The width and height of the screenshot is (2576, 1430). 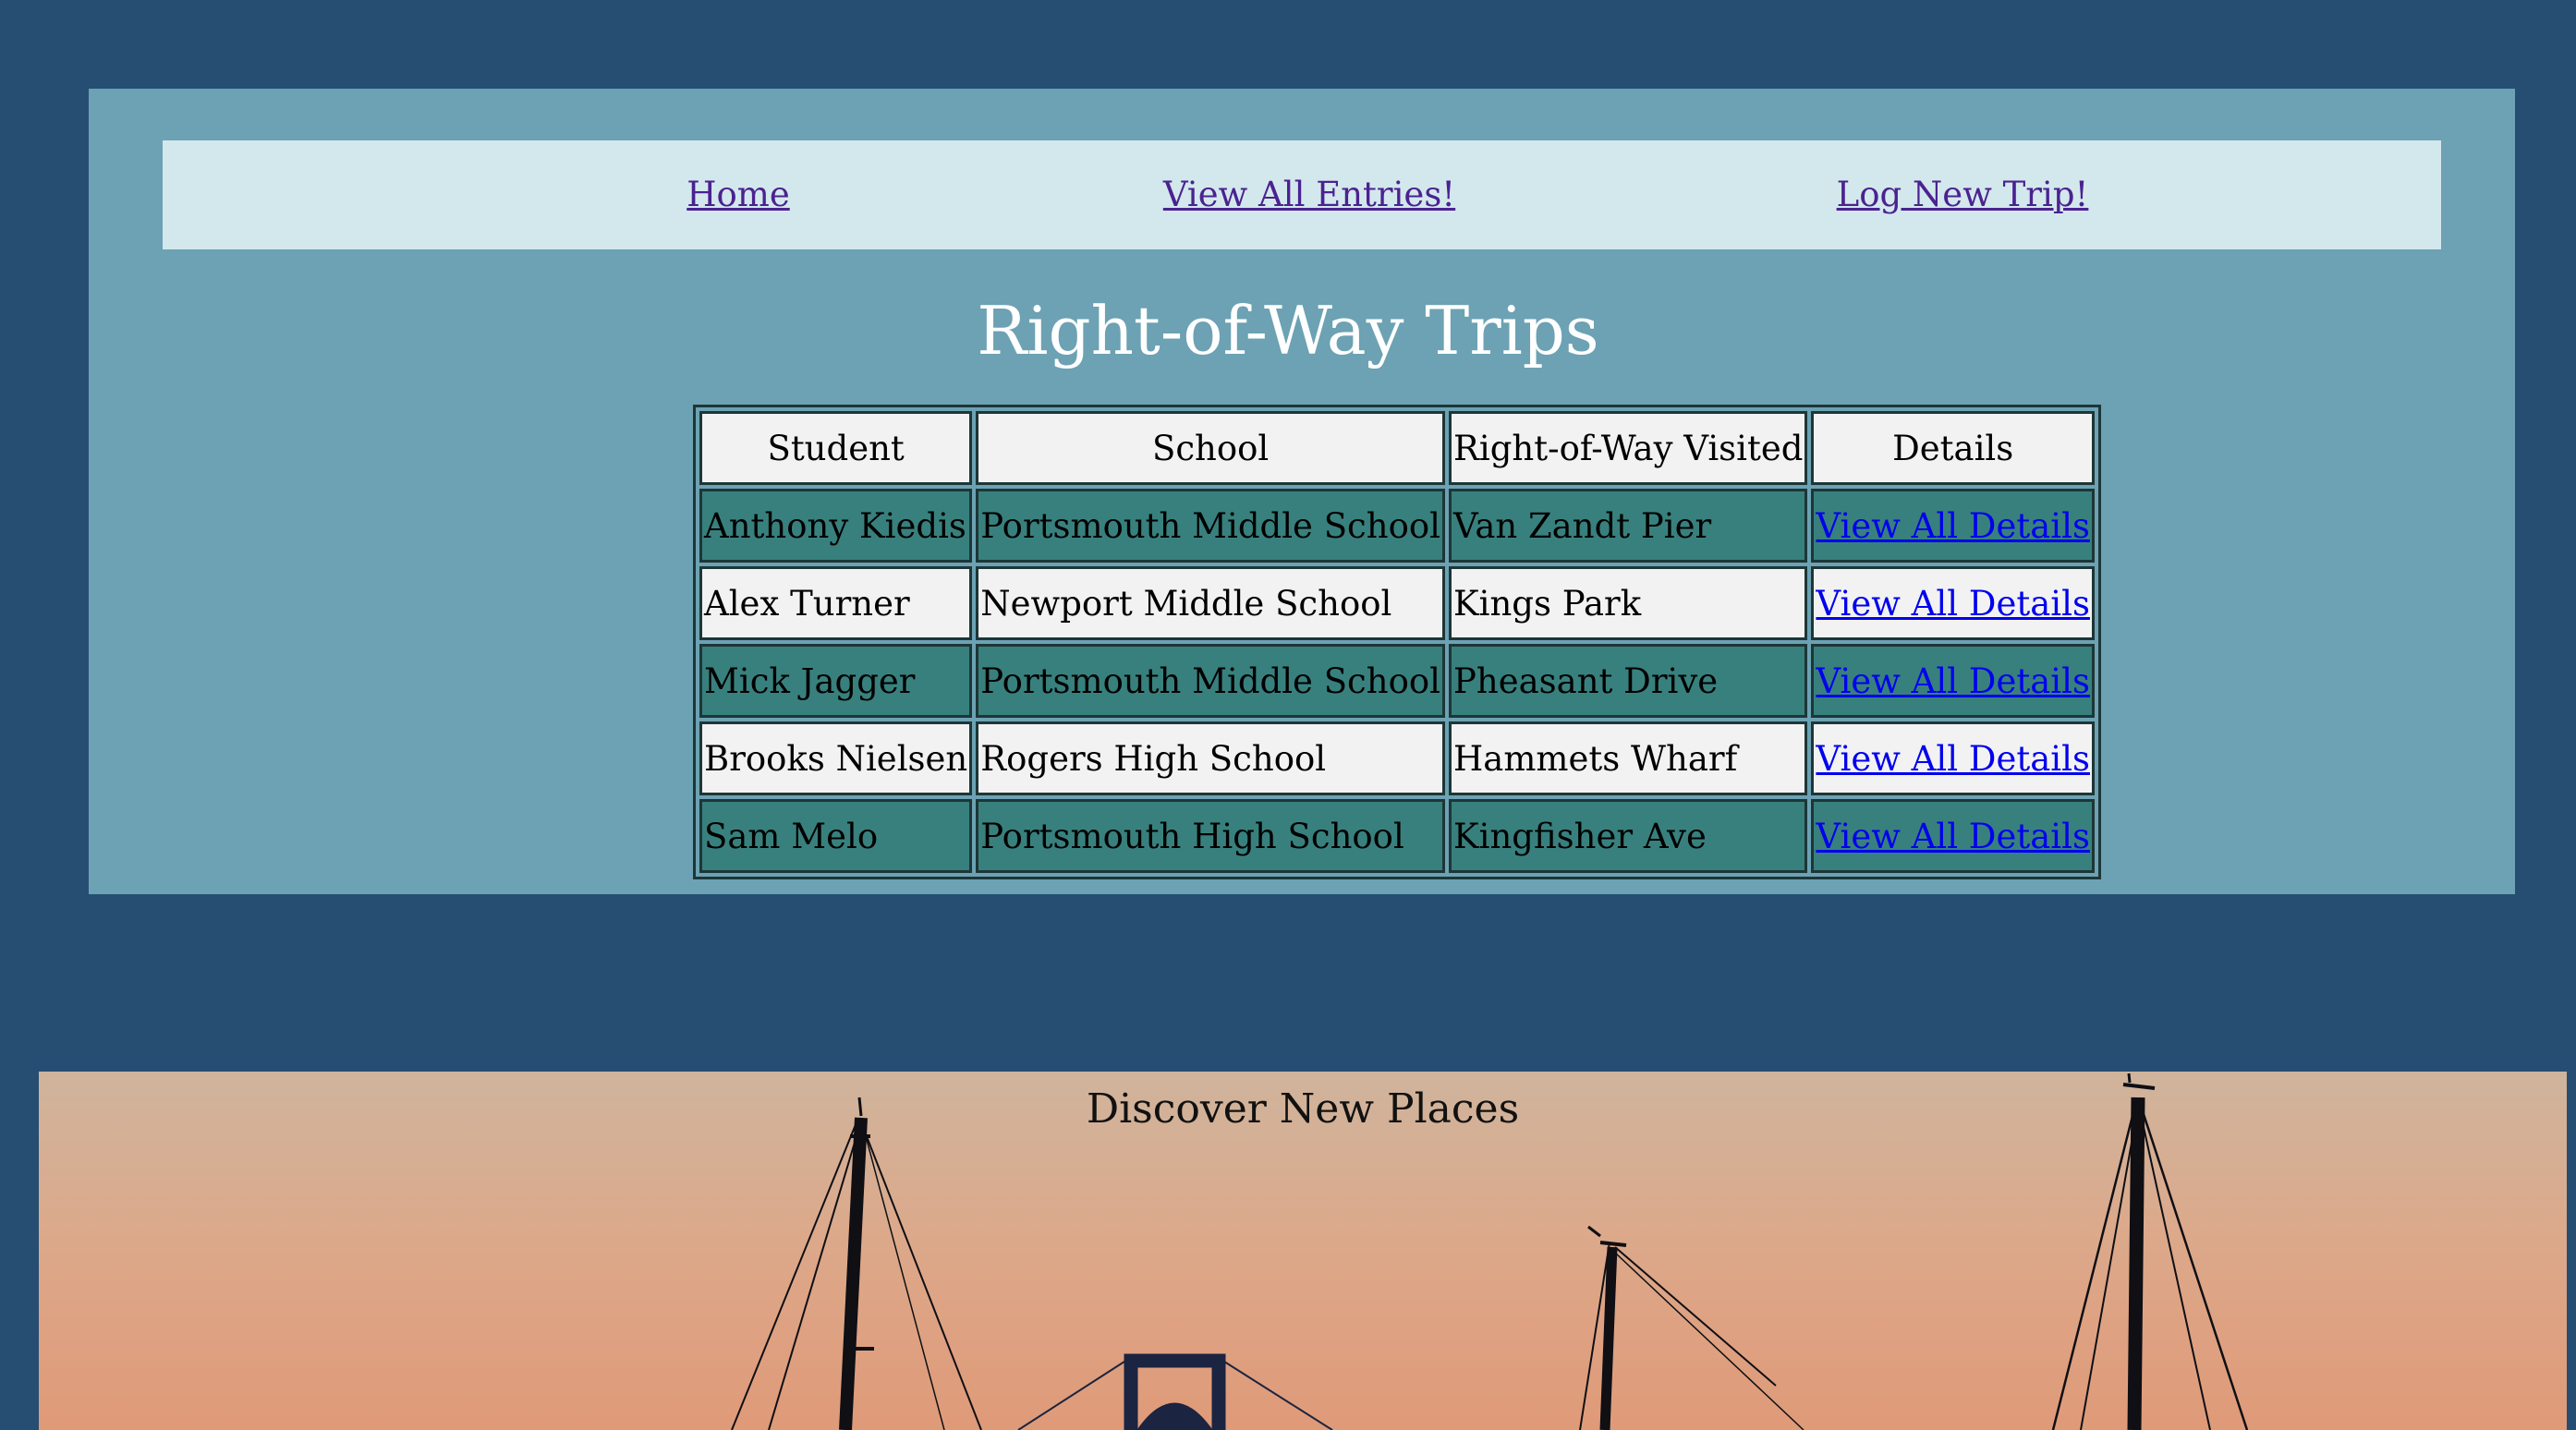 I want to click on nav-view-all-entries-link: View All Entries!, so click(x=1309, y=195).